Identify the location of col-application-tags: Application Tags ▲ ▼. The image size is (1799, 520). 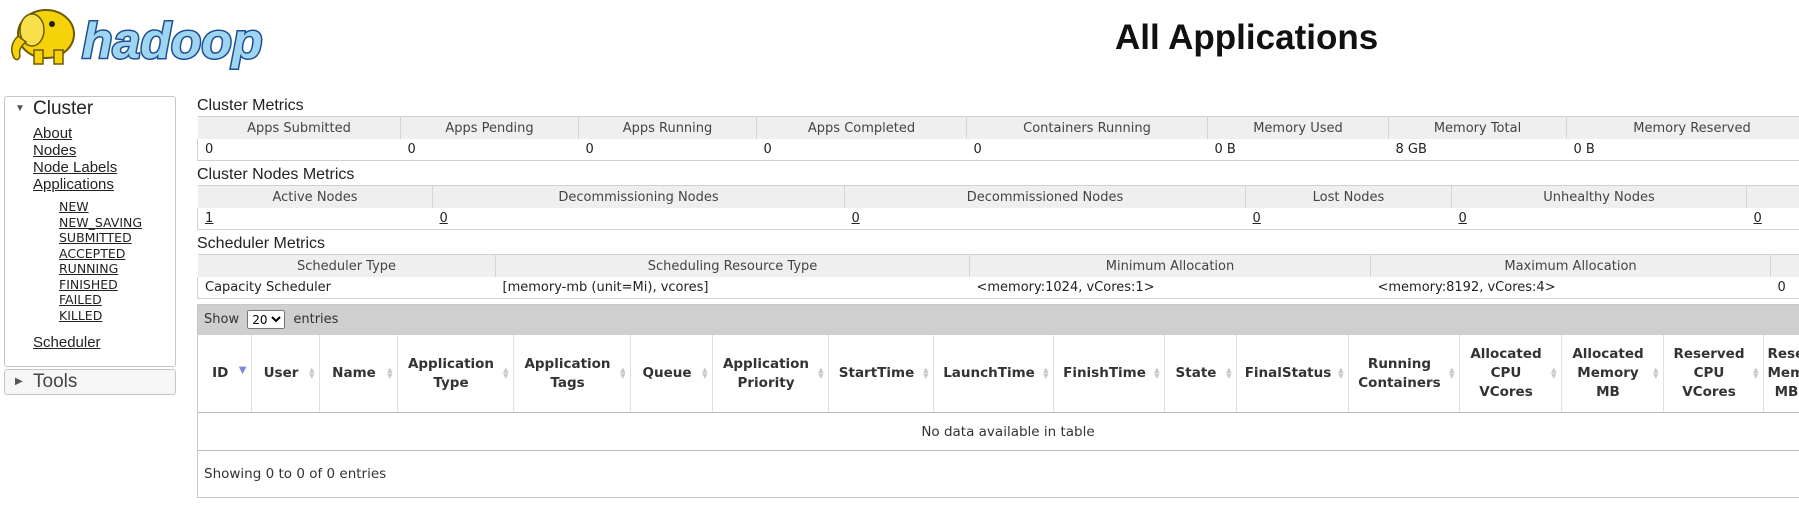
(572, 374).